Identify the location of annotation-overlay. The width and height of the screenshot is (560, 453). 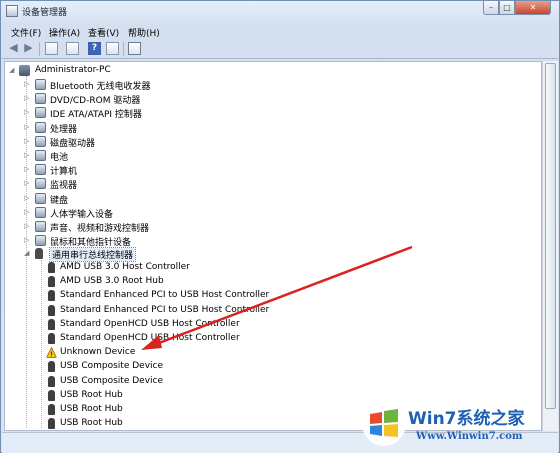
(277, 297).